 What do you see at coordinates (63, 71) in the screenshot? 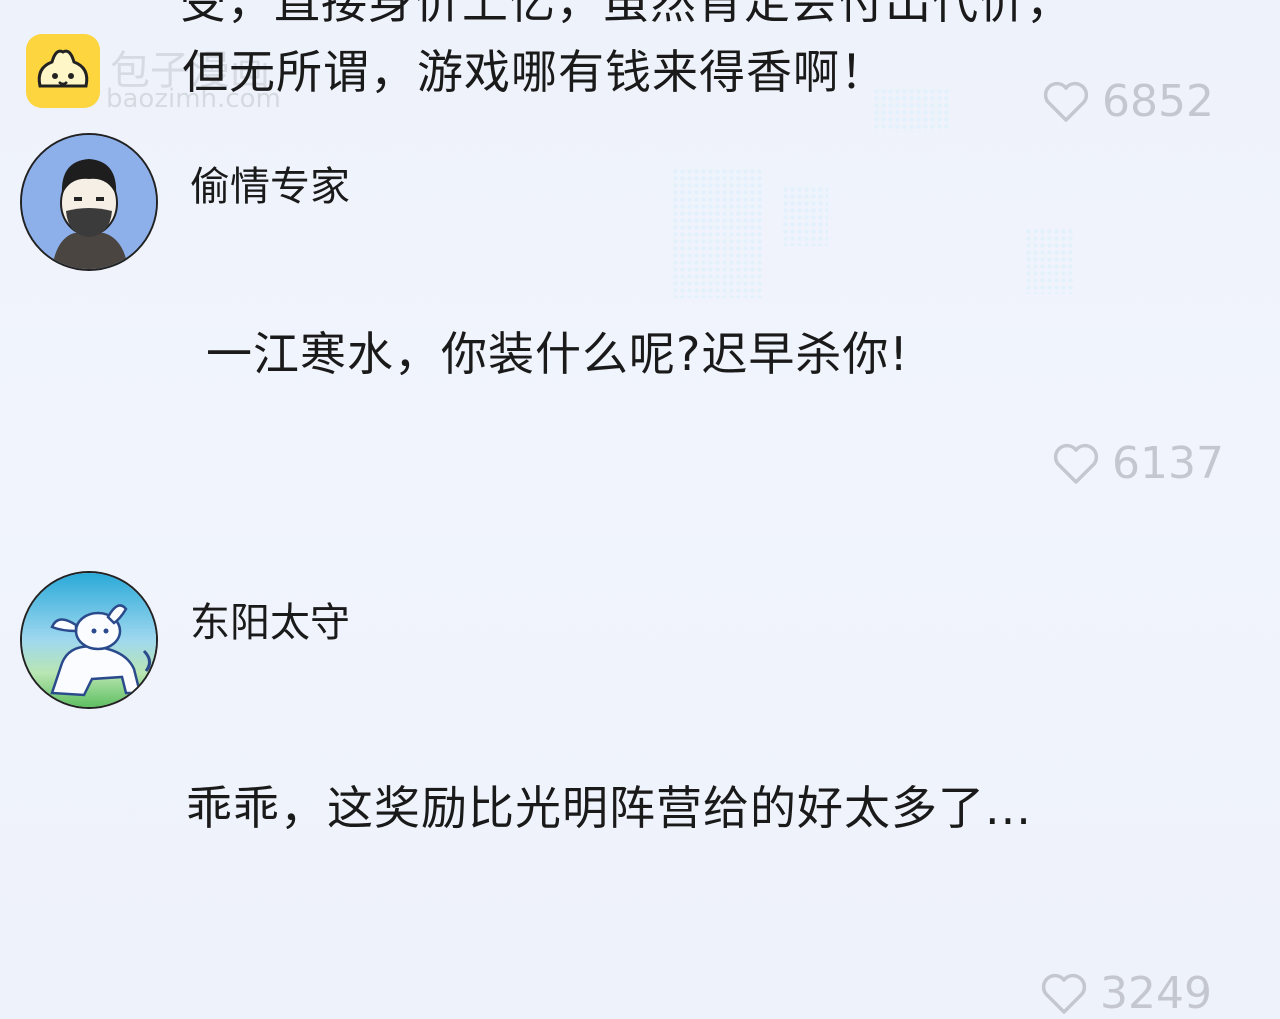
I see `watermark-logo-icon` at bounding box center [63, 71].